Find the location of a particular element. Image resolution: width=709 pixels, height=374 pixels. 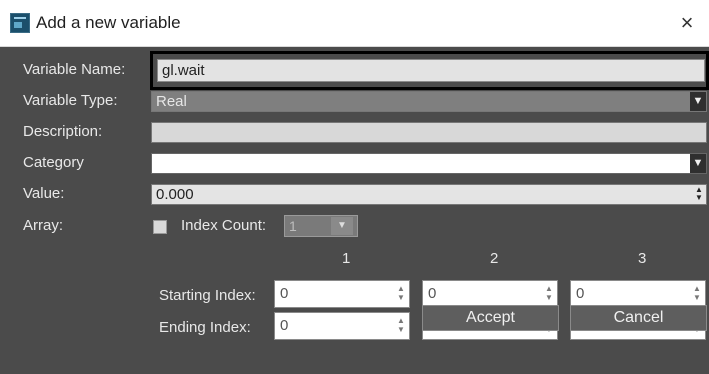

value-label: Value: is located at coordinates (44, 193).